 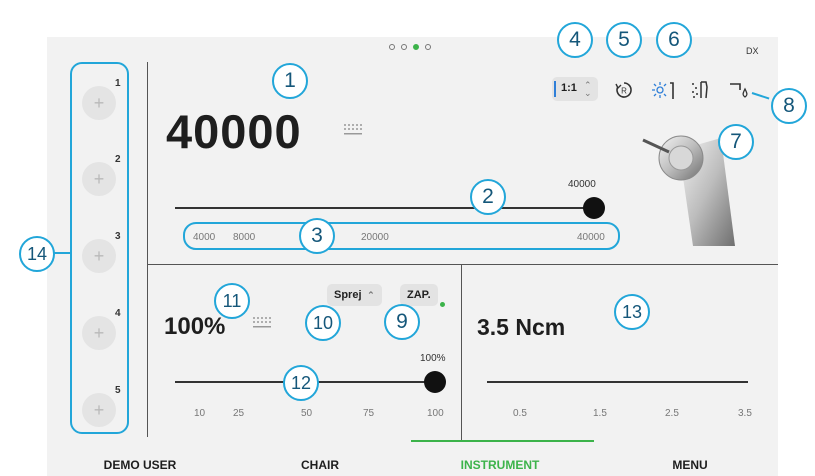 What do you see at coordinates (348, 295) in the screenshot?
I see `spray-mode-label: Sprej` at bounding box center [348, 295].